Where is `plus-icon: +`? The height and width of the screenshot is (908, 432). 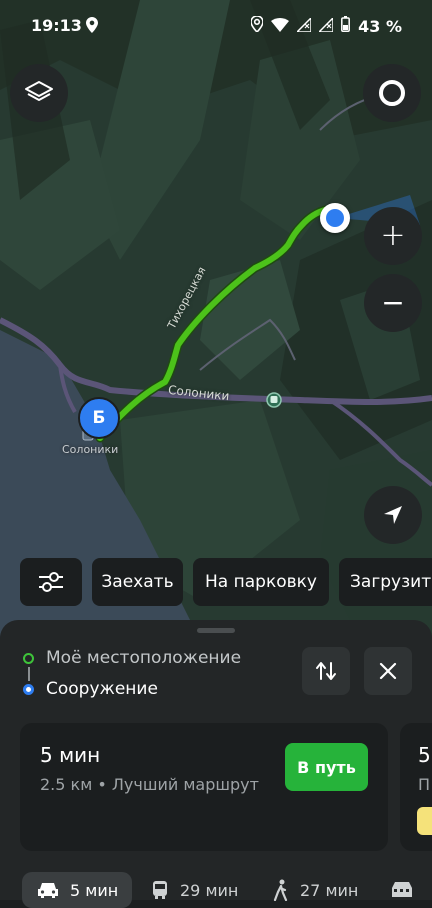 plus-icon: + is located at coordinates (393, 235).